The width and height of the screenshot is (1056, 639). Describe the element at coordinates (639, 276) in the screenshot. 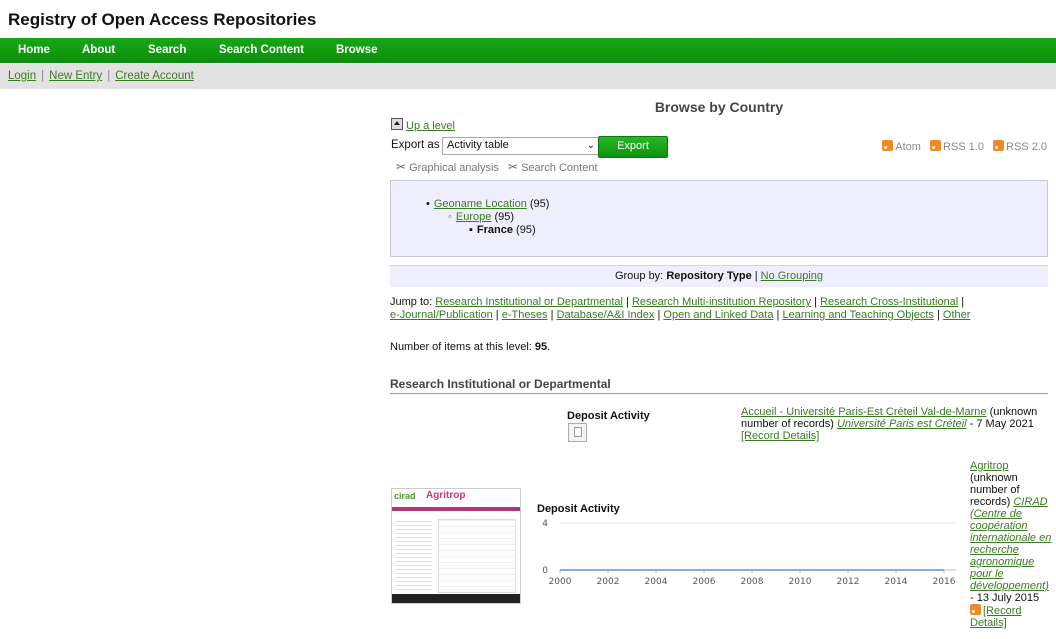

I see `group-by-label: Group by:` at that location.